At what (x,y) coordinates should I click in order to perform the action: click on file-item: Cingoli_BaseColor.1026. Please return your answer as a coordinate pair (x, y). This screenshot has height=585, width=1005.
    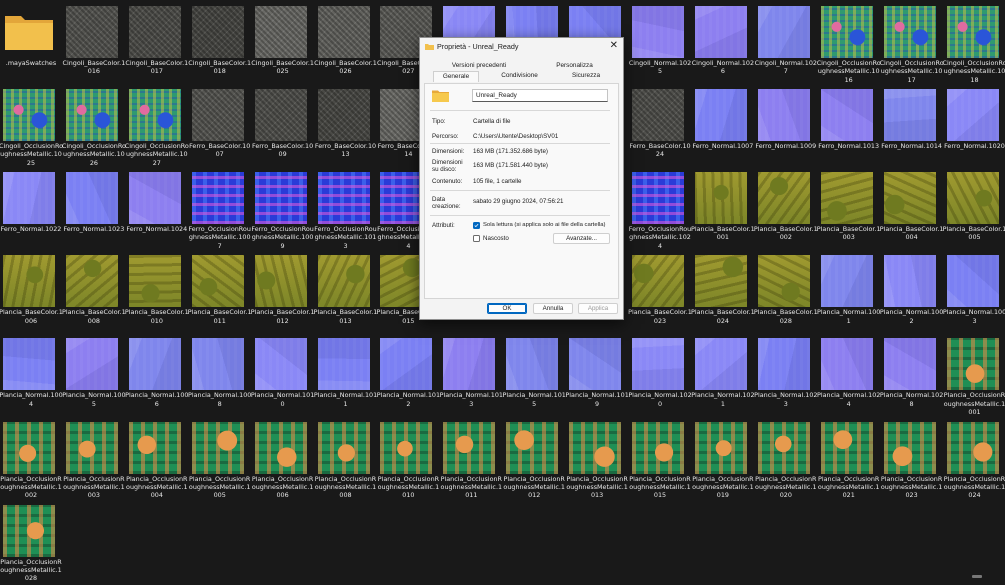
    Looking at the image, I should click on (347, 45).